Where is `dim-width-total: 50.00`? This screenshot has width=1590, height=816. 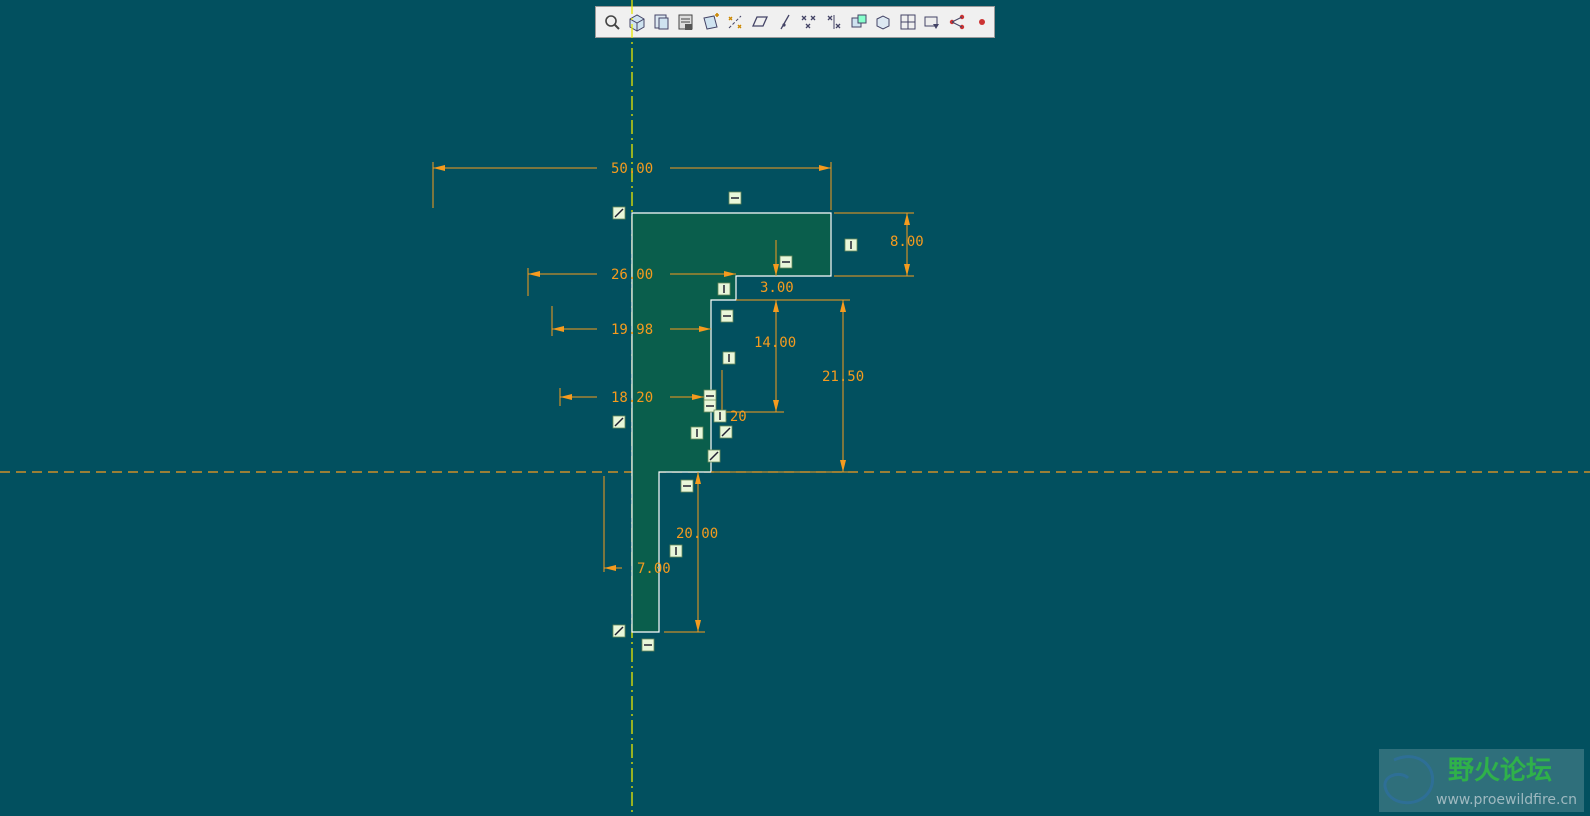 dim-width-total: 50.00 is located at coordinates (632, 169).